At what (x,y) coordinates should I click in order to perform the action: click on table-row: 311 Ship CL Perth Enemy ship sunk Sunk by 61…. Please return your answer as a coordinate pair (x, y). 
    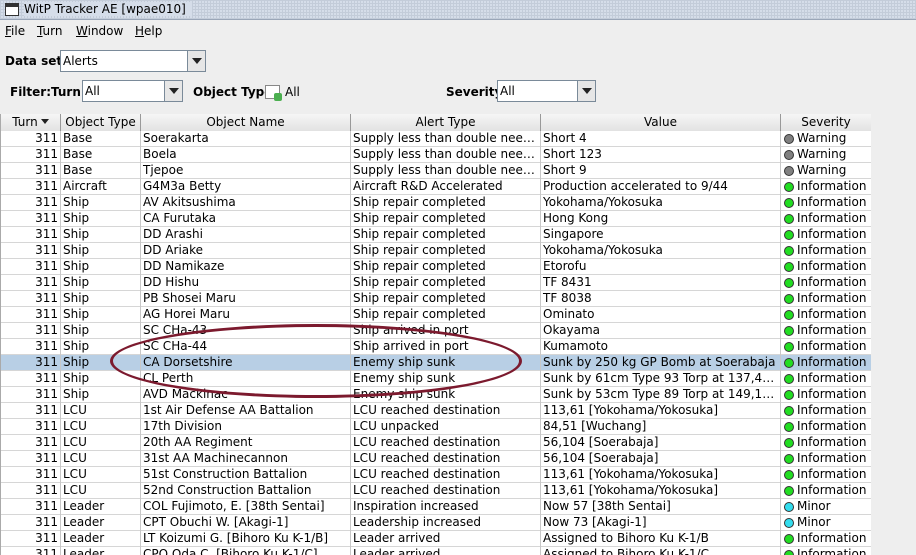
    Looking at the image, I should click on (436, 379).